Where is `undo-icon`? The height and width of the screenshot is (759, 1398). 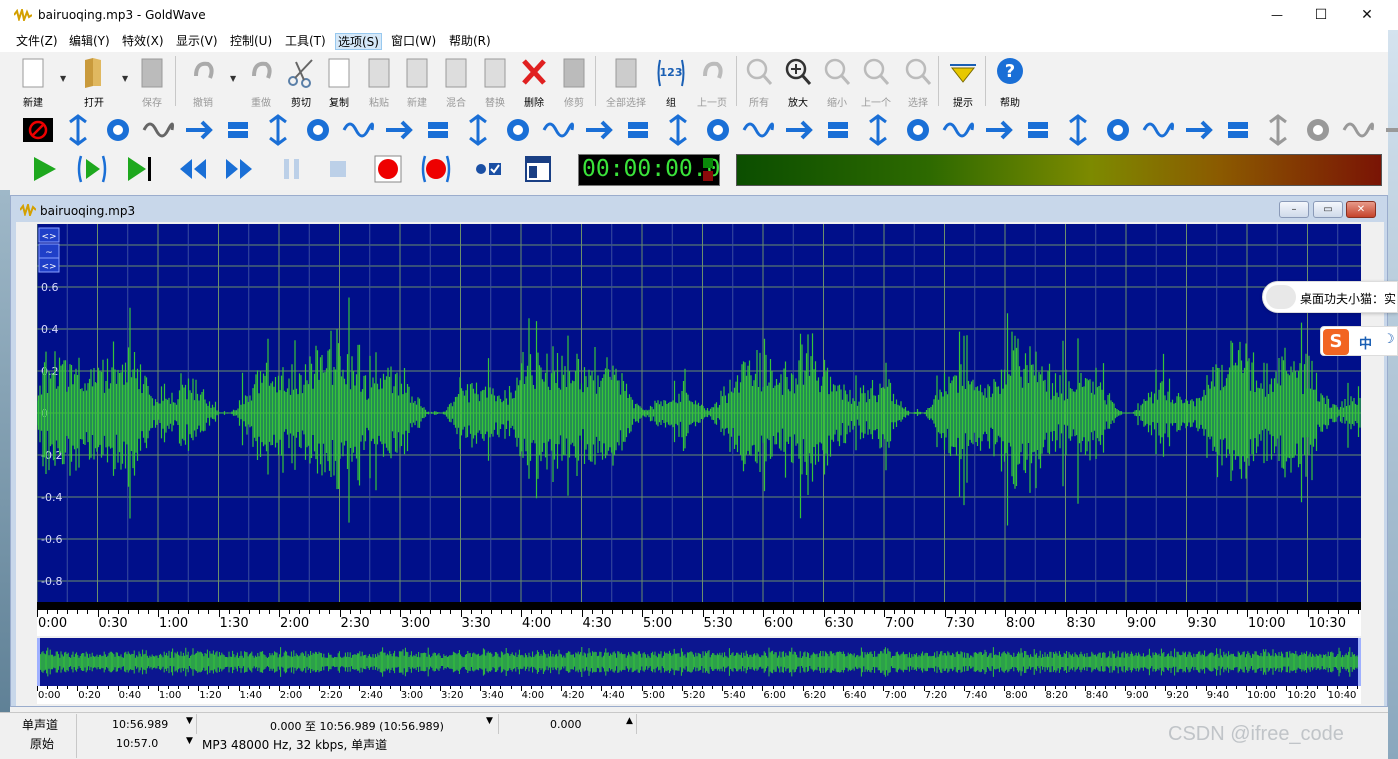
undo-icon is located at coordinates (204, 70).